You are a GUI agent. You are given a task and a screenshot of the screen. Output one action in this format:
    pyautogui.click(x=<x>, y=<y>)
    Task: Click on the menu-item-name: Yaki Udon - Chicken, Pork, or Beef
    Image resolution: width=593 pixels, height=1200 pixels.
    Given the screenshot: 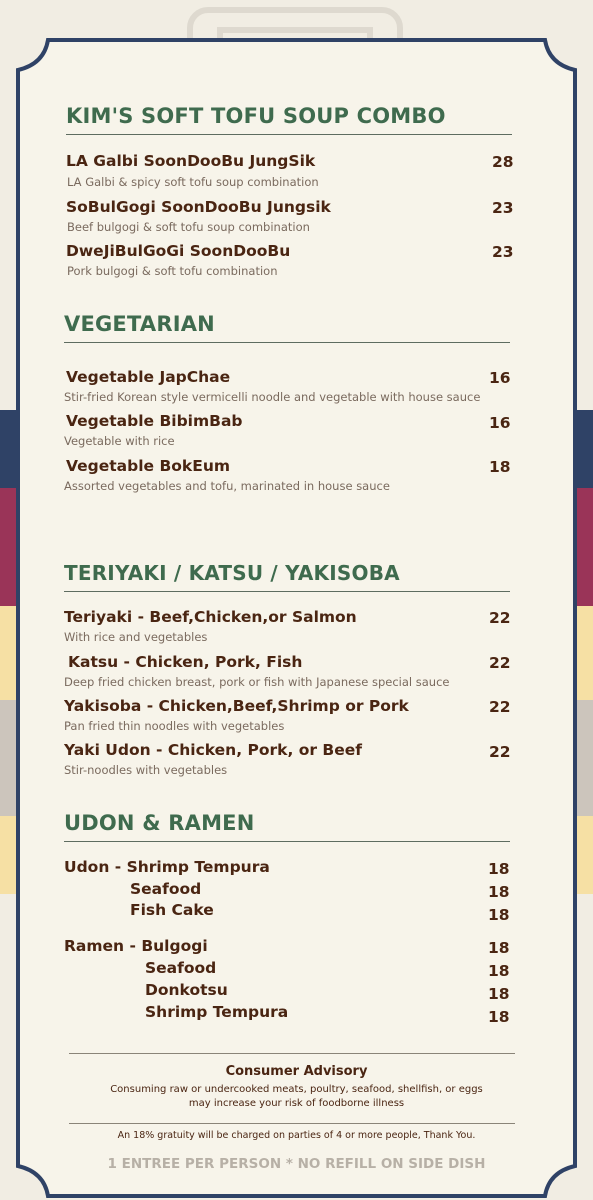 What is the action you would take?
    pyautogui.click(x=213, y=750)
    